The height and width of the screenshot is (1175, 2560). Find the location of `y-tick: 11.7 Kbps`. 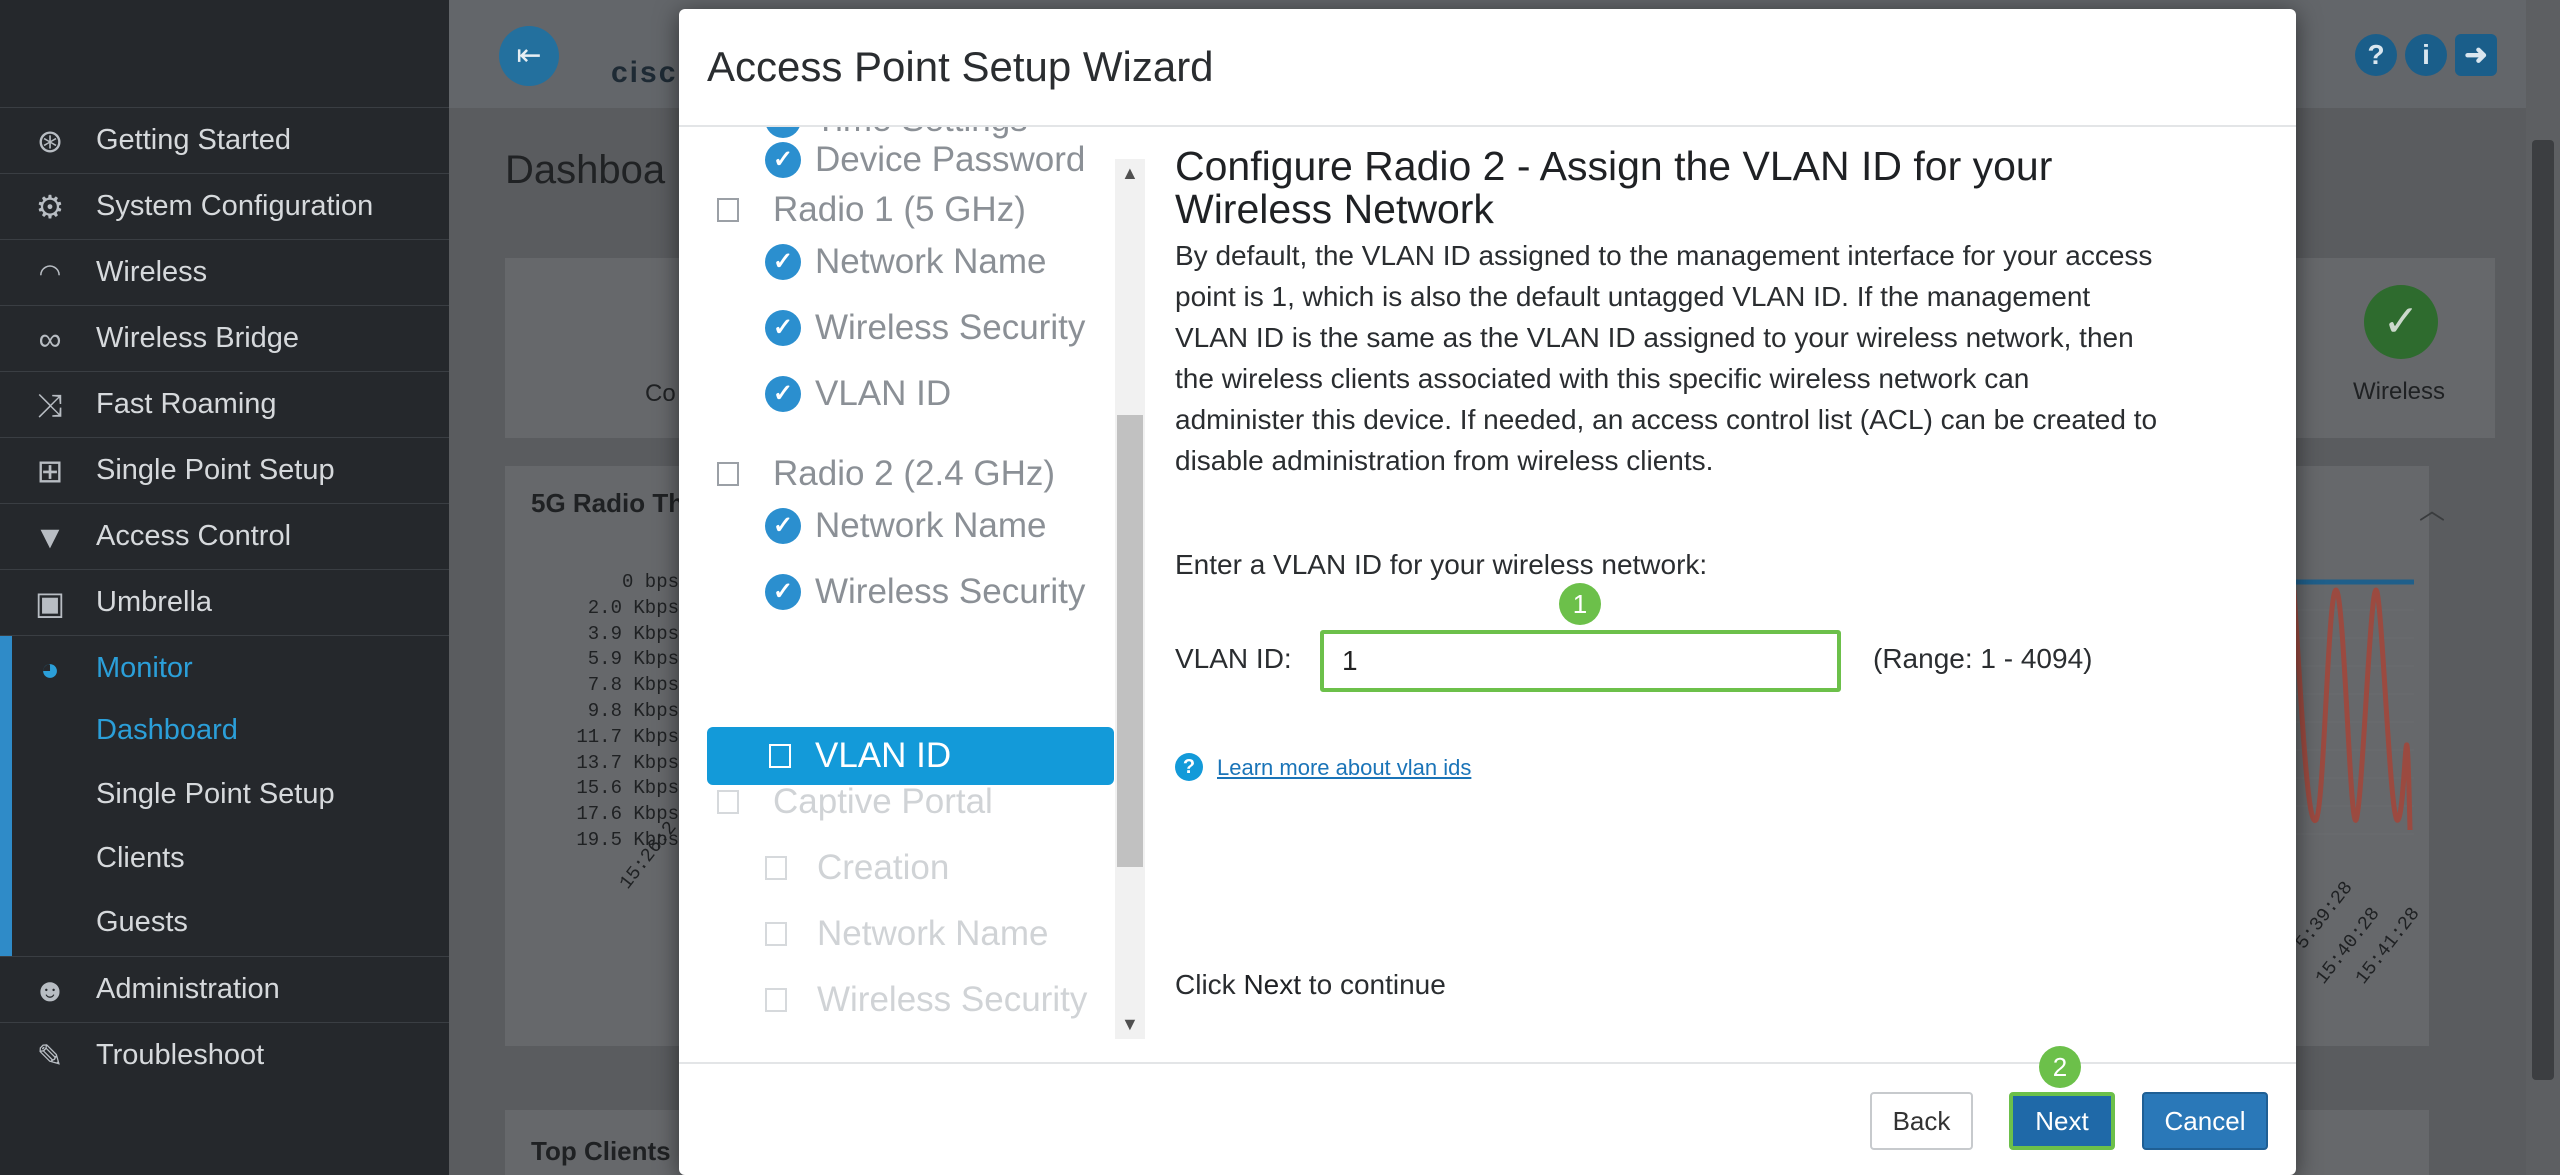

y-tick: 11.7 Kbps is located at coordinates (627, 736).